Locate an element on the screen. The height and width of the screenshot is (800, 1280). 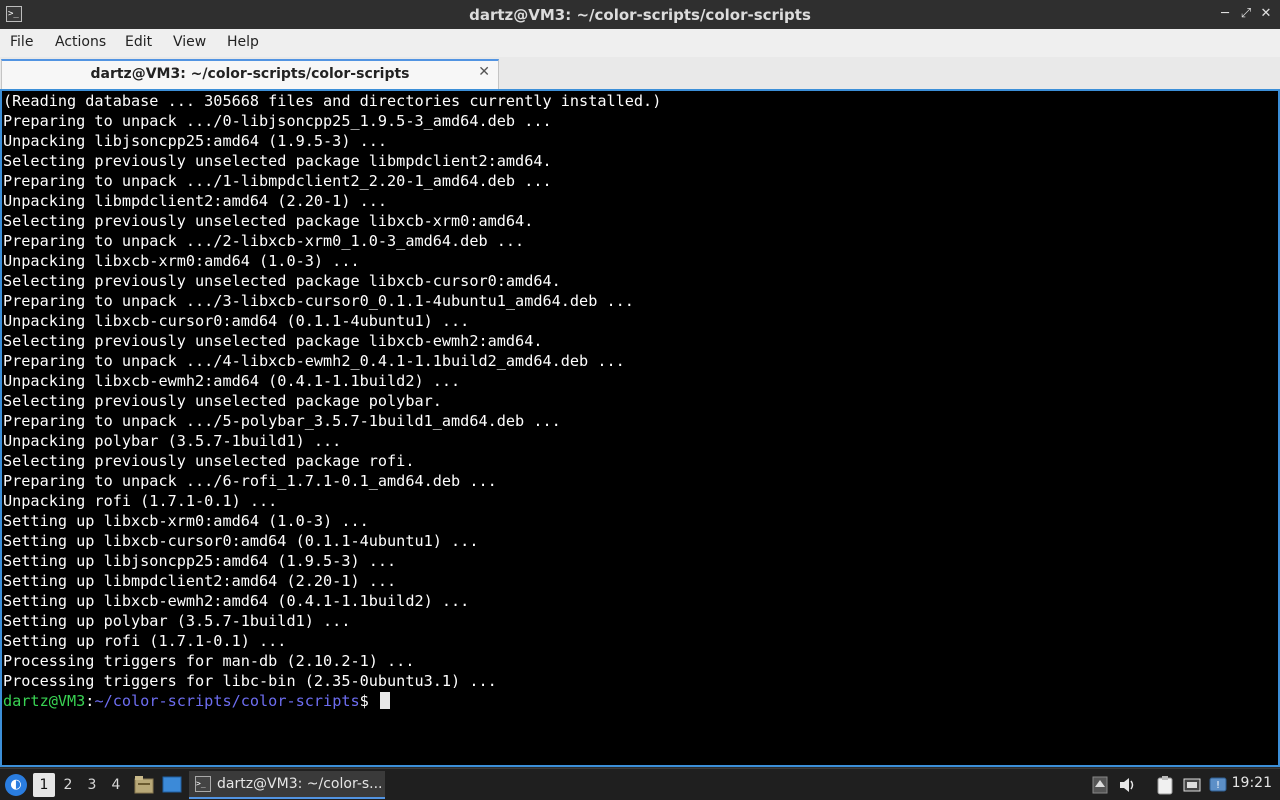
terminal-prompt: dartz@VM3:~/color-scripts/color-scripts$ is located at coordinates (332, 701).